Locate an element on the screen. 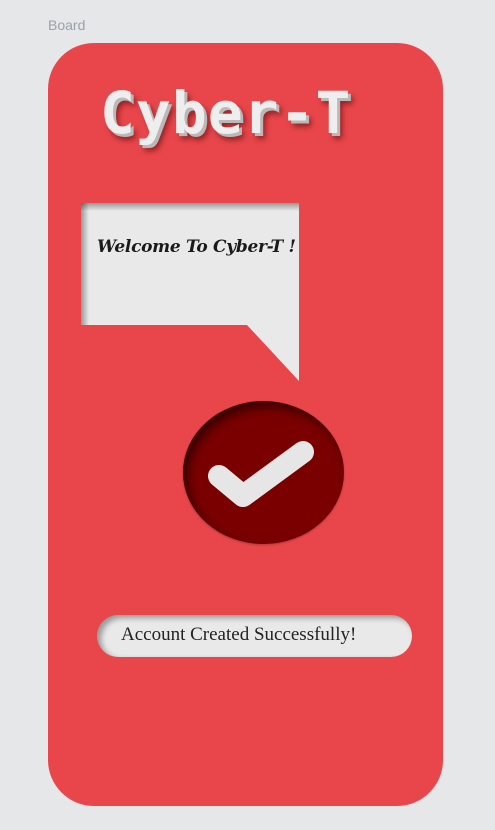  success-badge is located at coordinates (263, 472).